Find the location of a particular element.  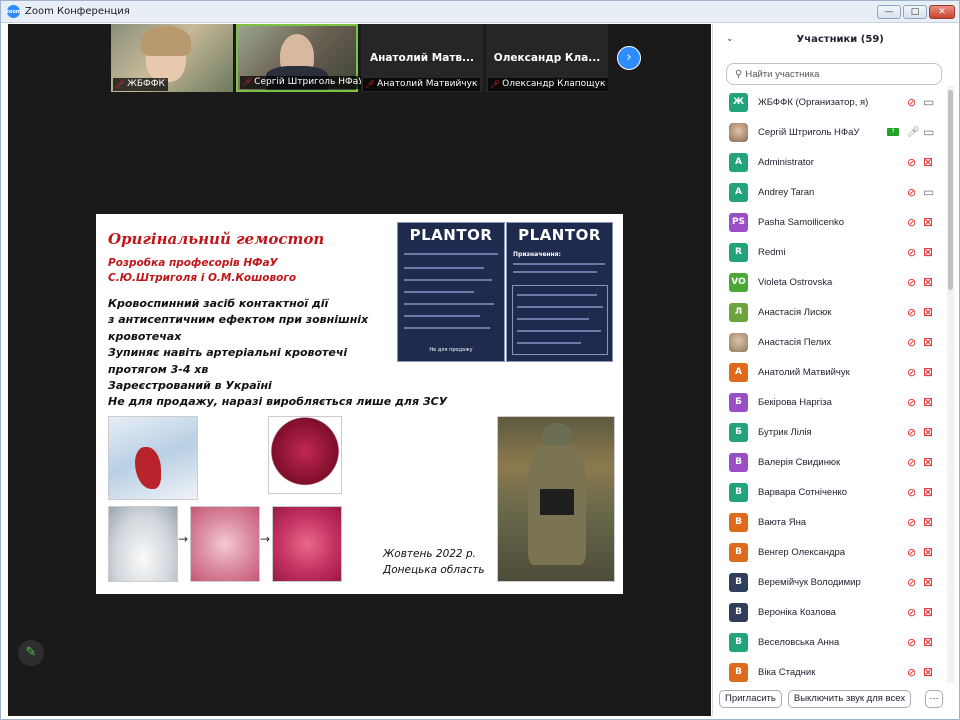

participant-row: В Варвара Сотніченко ⊘ ⊠ is located at coordinates (830, 492).